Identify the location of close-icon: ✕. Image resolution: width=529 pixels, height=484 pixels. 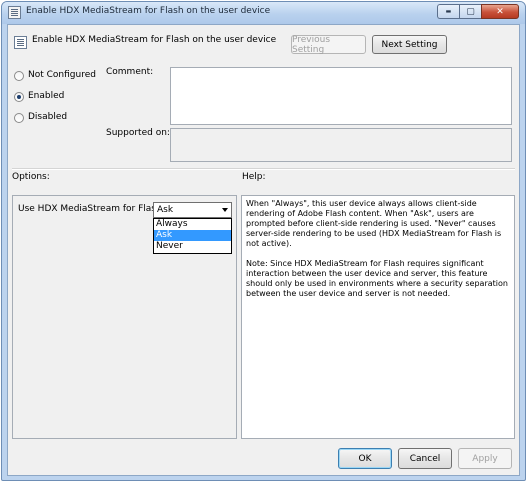
(500, 11).